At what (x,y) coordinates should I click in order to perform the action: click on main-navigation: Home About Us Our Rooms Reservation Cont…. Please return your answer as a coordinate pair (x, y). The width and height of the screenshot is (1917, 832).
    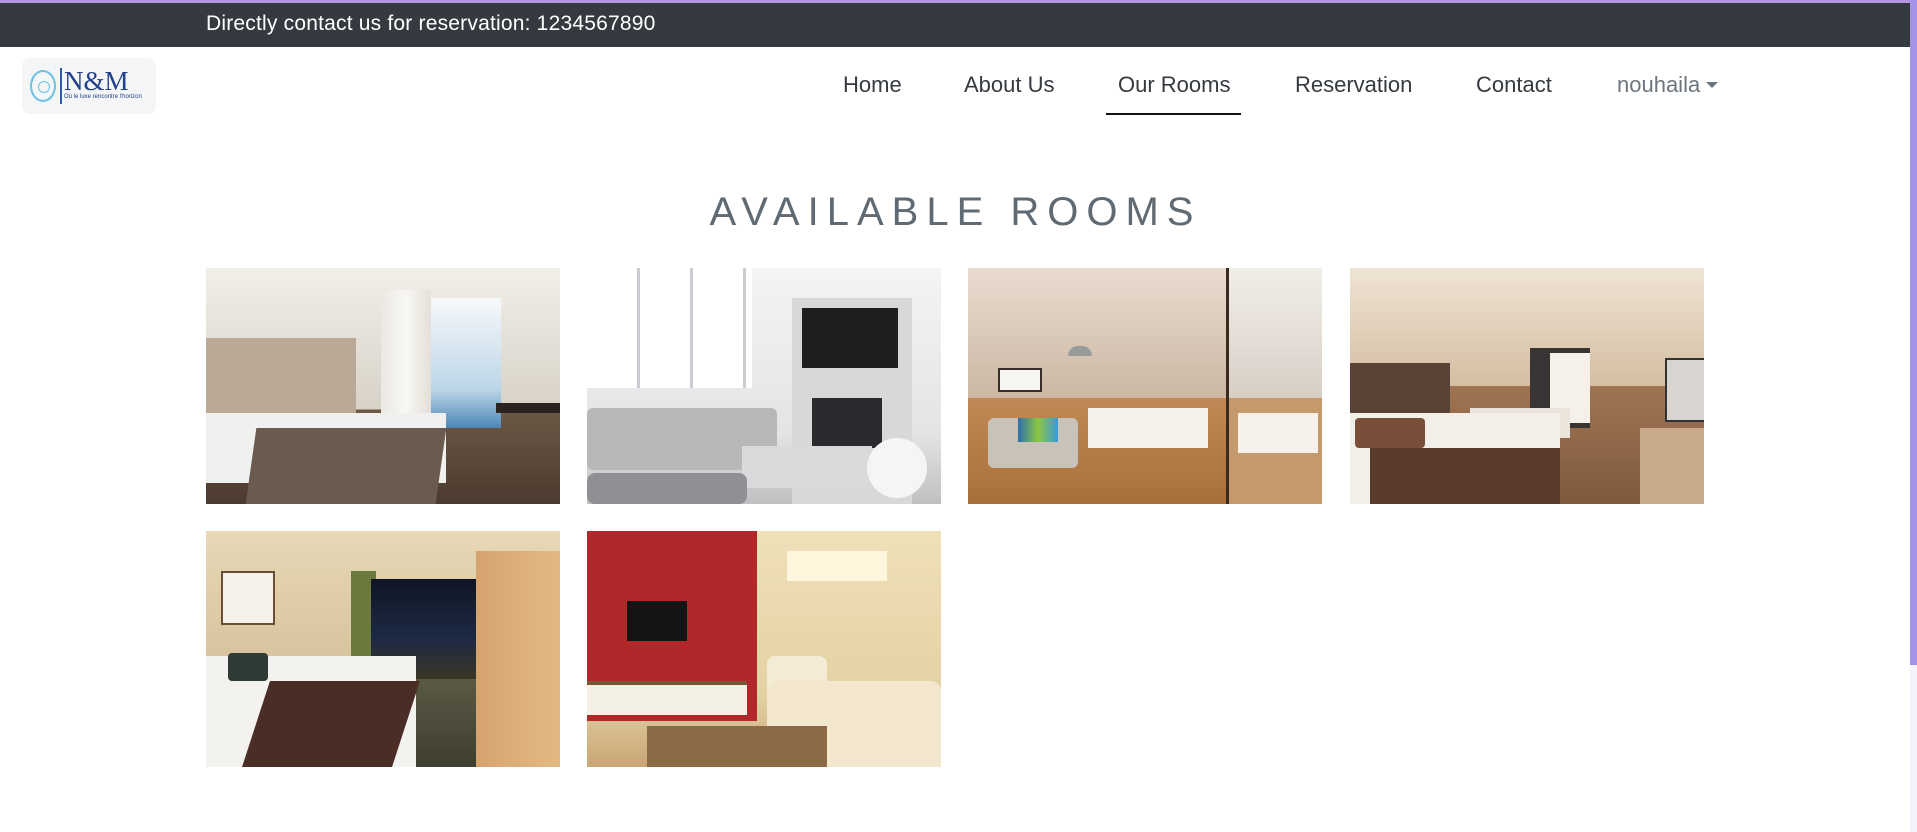
    Looking at the image, I should click on (955, 87).